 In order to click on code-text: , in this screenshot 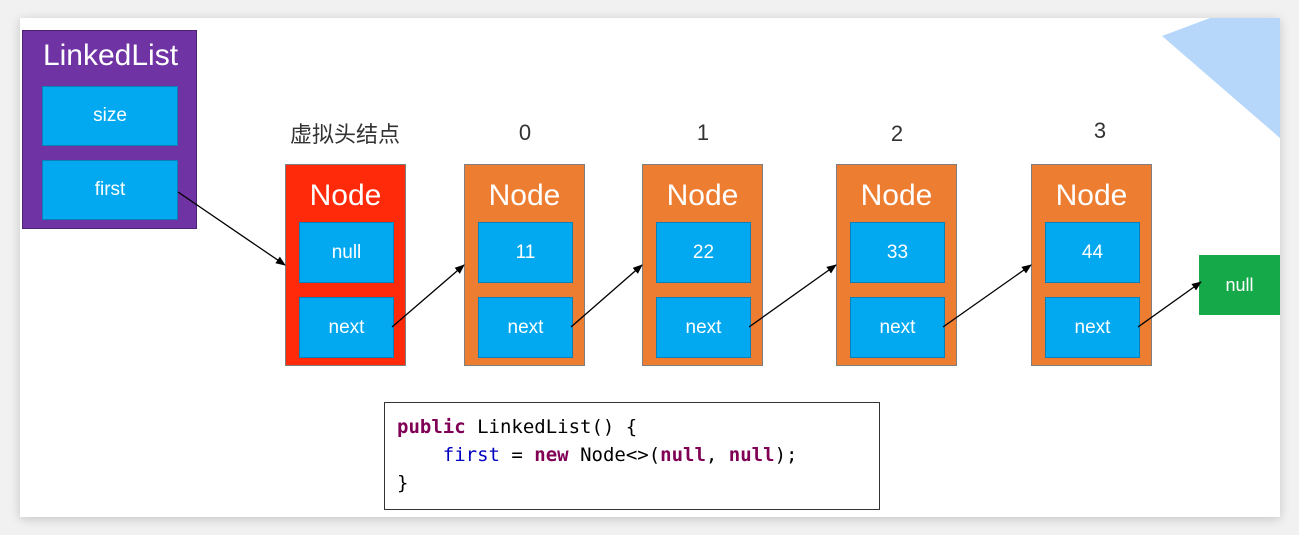, I will do `click(717, 455)`.